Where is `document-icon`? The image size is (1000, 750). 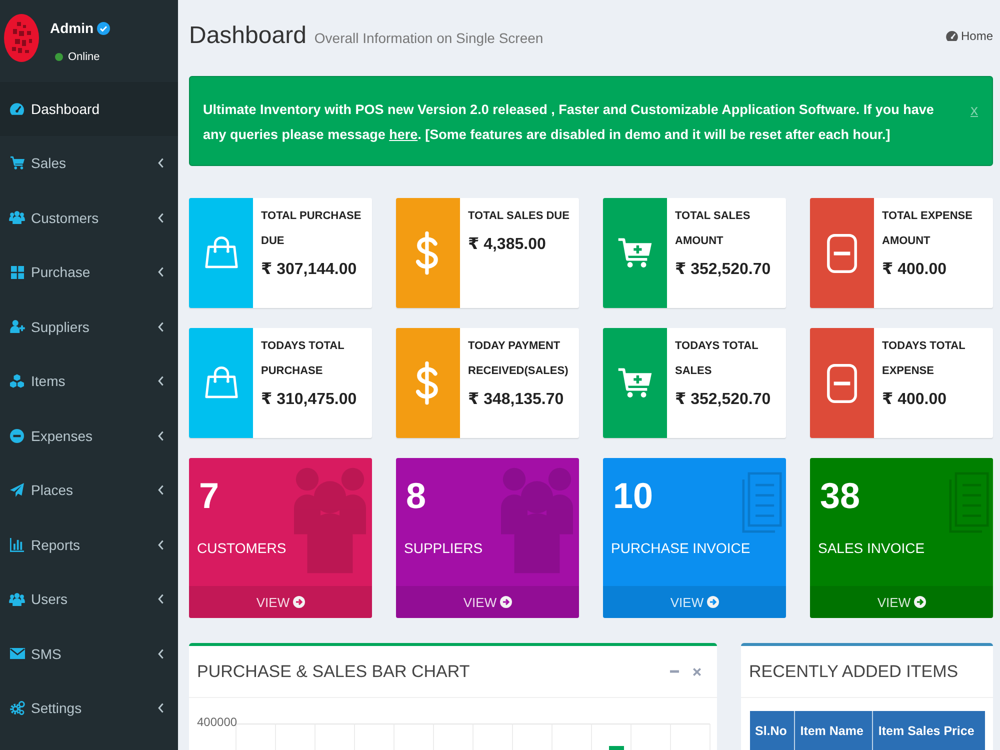
document-icon is located at coordinates (762, 502).